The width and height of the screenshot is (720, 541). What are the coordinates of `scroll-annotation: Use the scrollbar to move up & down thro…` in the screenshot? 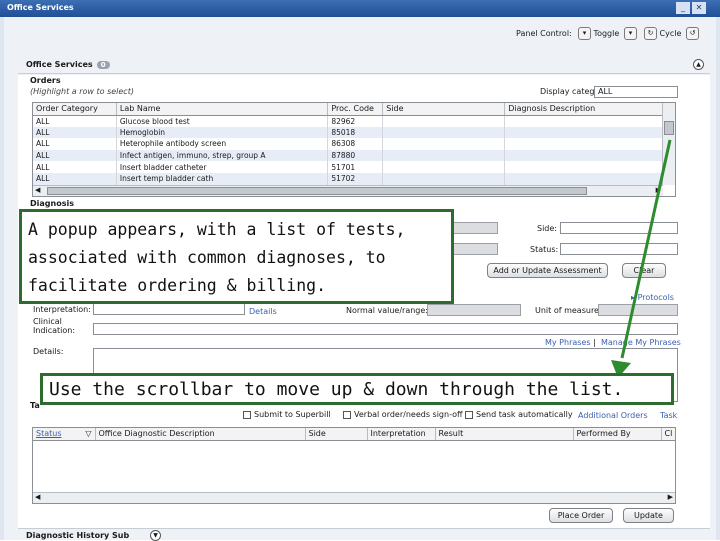 It's located at (357, 389).